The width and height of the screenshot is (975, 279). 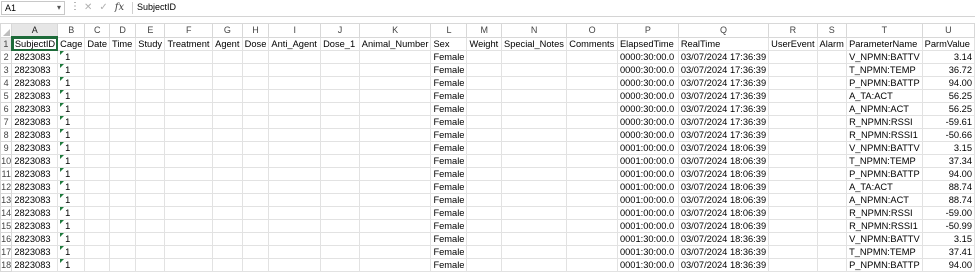 I want to click on cell: Comments, so click(x=592, y=43).